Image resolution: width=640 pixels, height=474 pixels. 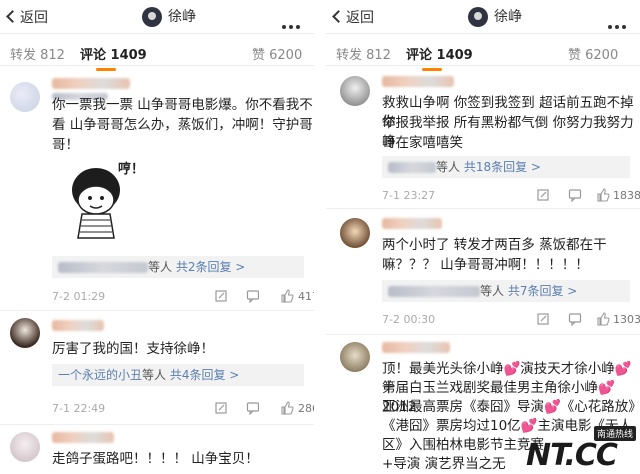 I want to click on comment-time: 7-2 01:29, so click(x=79, y=296).